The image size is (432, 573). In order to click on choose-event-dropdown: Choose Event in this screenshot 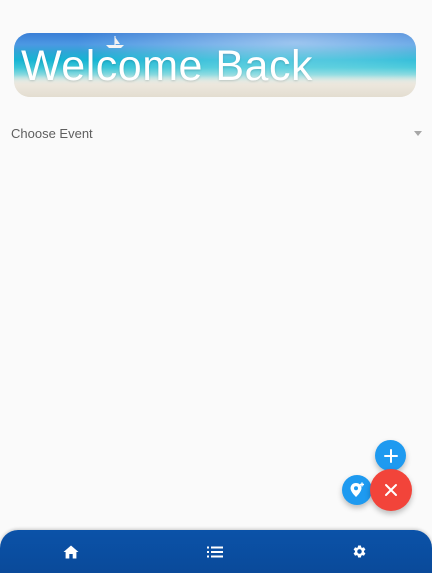, I will do `click(218, 134)`.